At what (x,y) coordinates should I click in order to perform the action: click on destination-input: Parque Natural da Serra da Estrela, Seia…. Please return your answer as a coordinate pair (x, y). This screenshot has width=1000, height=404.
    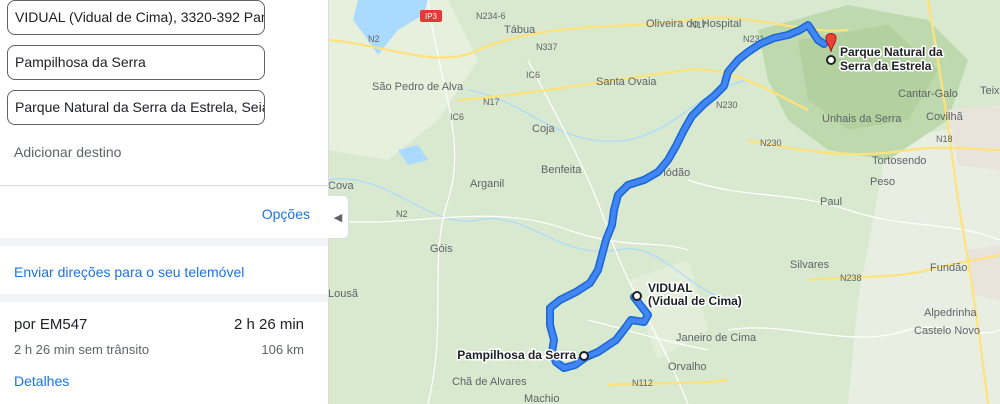
    Looking at the image, I should click on (136, 107).